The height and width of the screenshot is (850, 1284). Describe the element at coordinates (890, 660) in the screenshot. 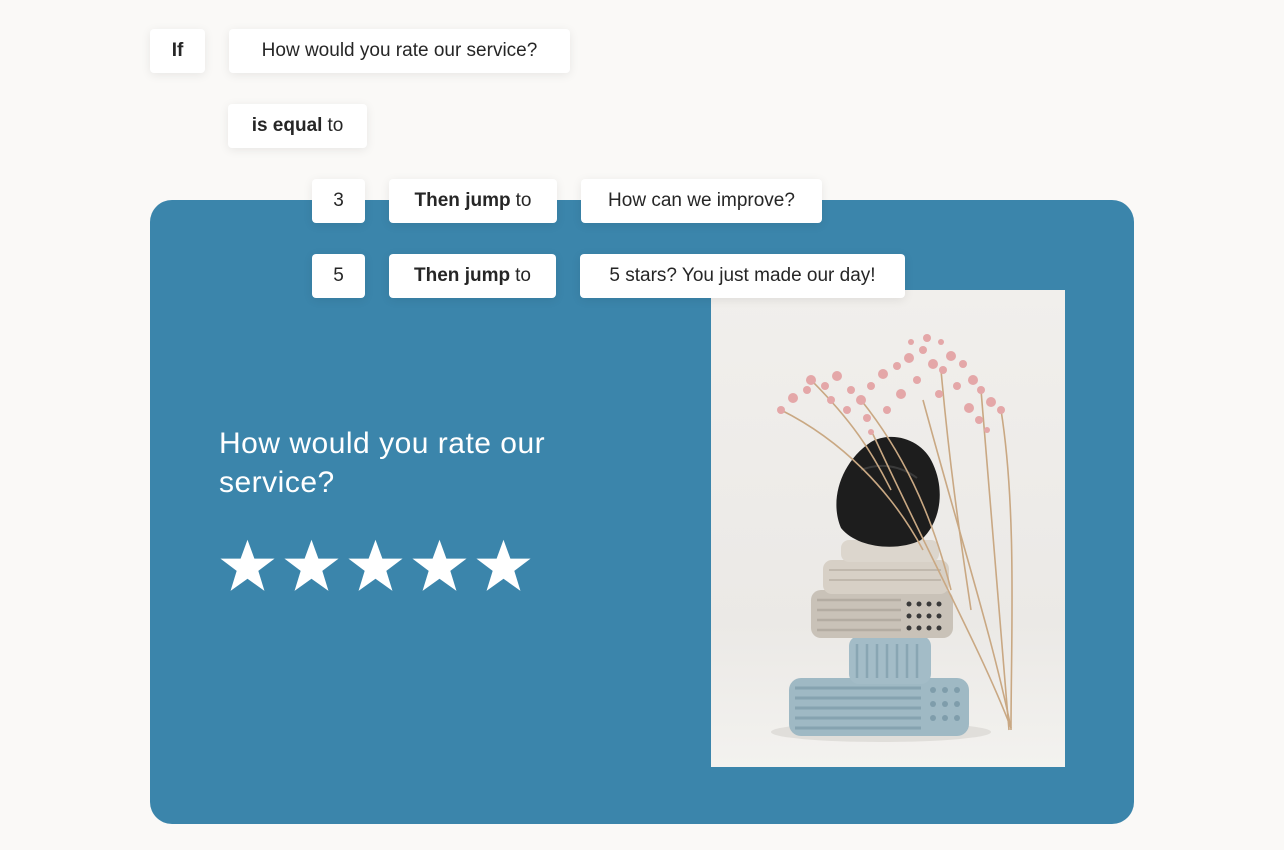

I see `blue-clay-small-block` at that location.